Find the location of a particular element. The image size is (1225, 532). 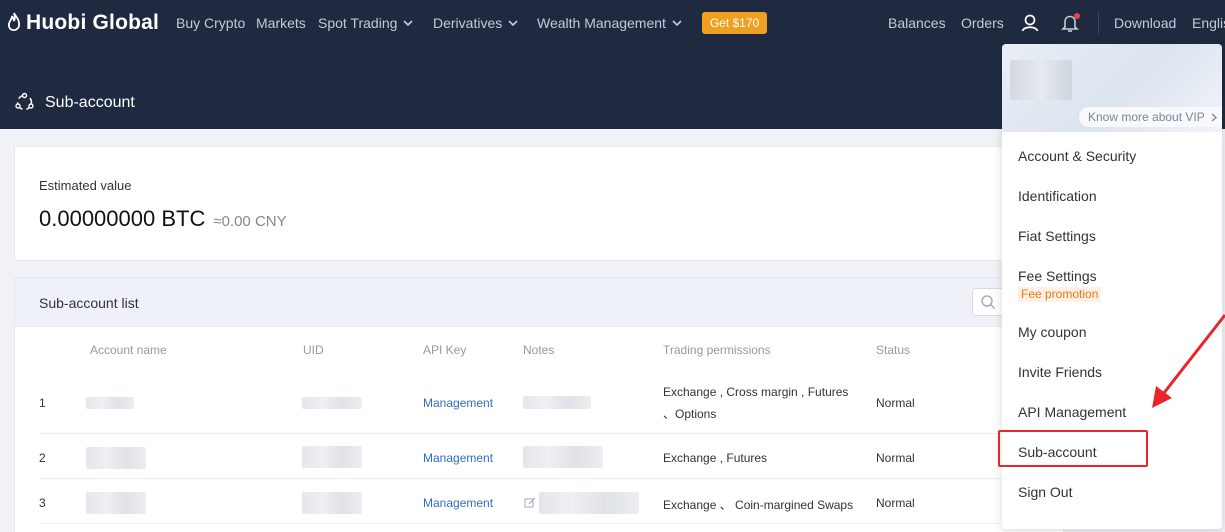

cny-value: ≈0.00 CNY is located at coordinates (250, 221).